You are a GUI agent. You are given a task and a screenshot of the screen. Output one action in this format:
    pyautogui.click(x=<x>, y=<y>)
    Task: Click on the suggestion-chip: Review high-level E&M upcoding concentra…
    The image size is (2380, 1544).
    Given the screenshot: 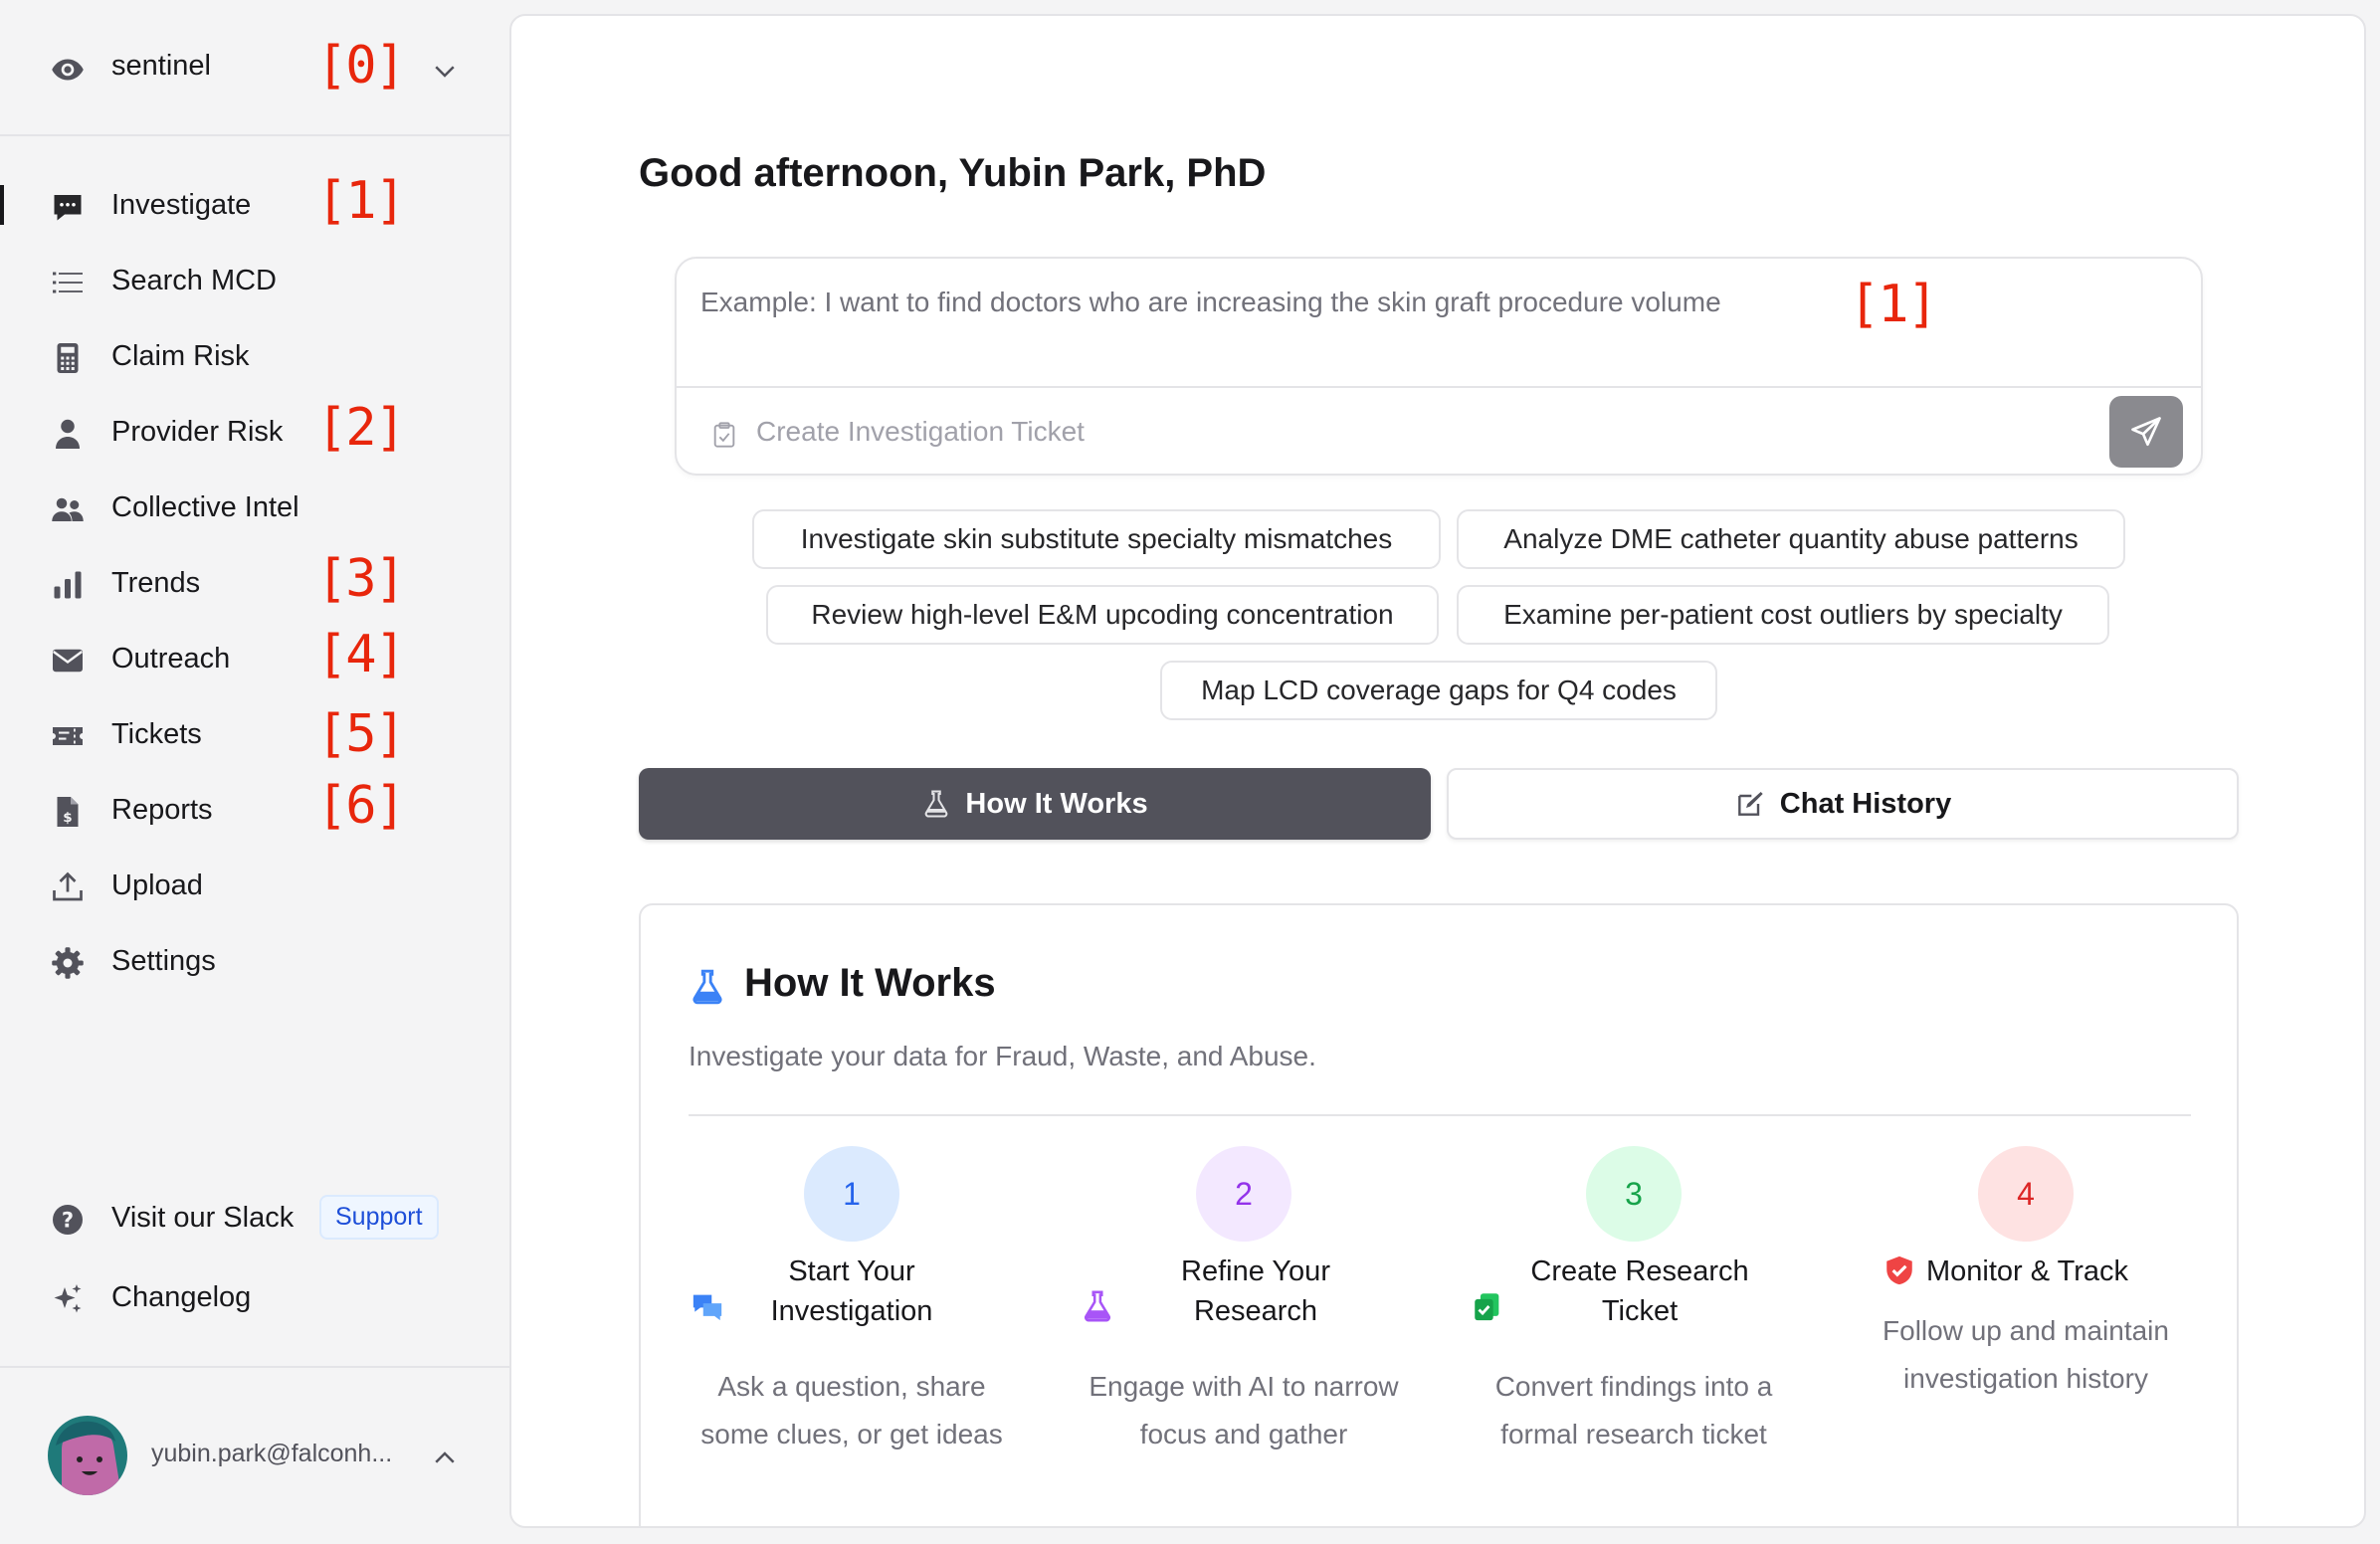 What is the action you would take?
    pyautogui.click(x=1102, y=615)
    